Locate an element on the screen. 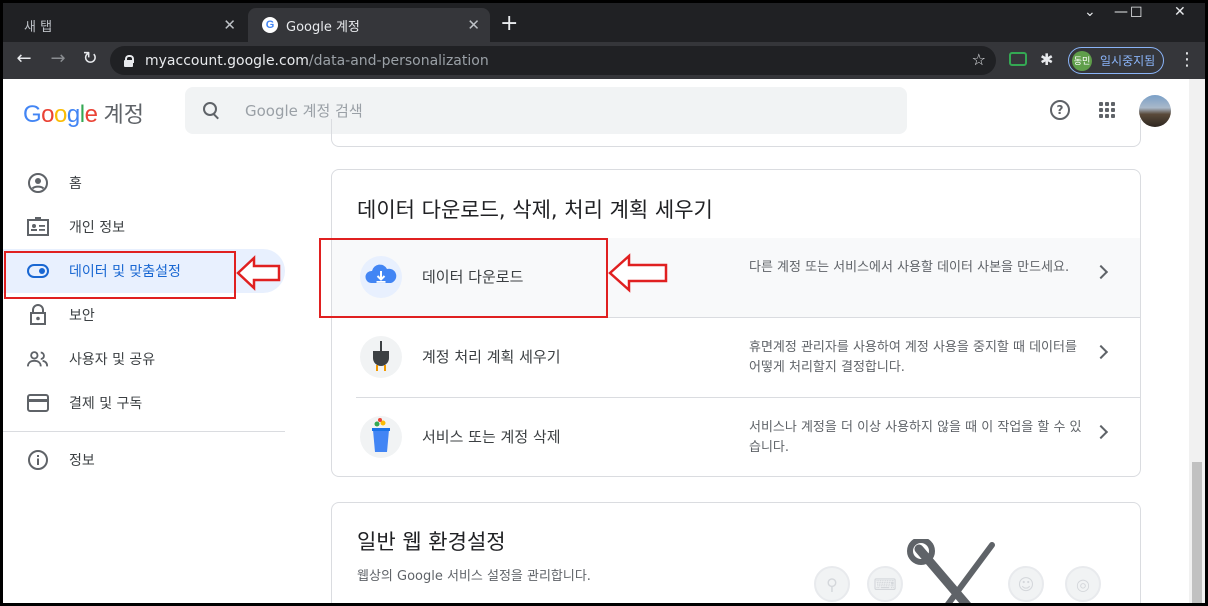 The width and height of the screenshot is (1208, 606). maximize-button: ☐ is located at coordinates (1136, 13).